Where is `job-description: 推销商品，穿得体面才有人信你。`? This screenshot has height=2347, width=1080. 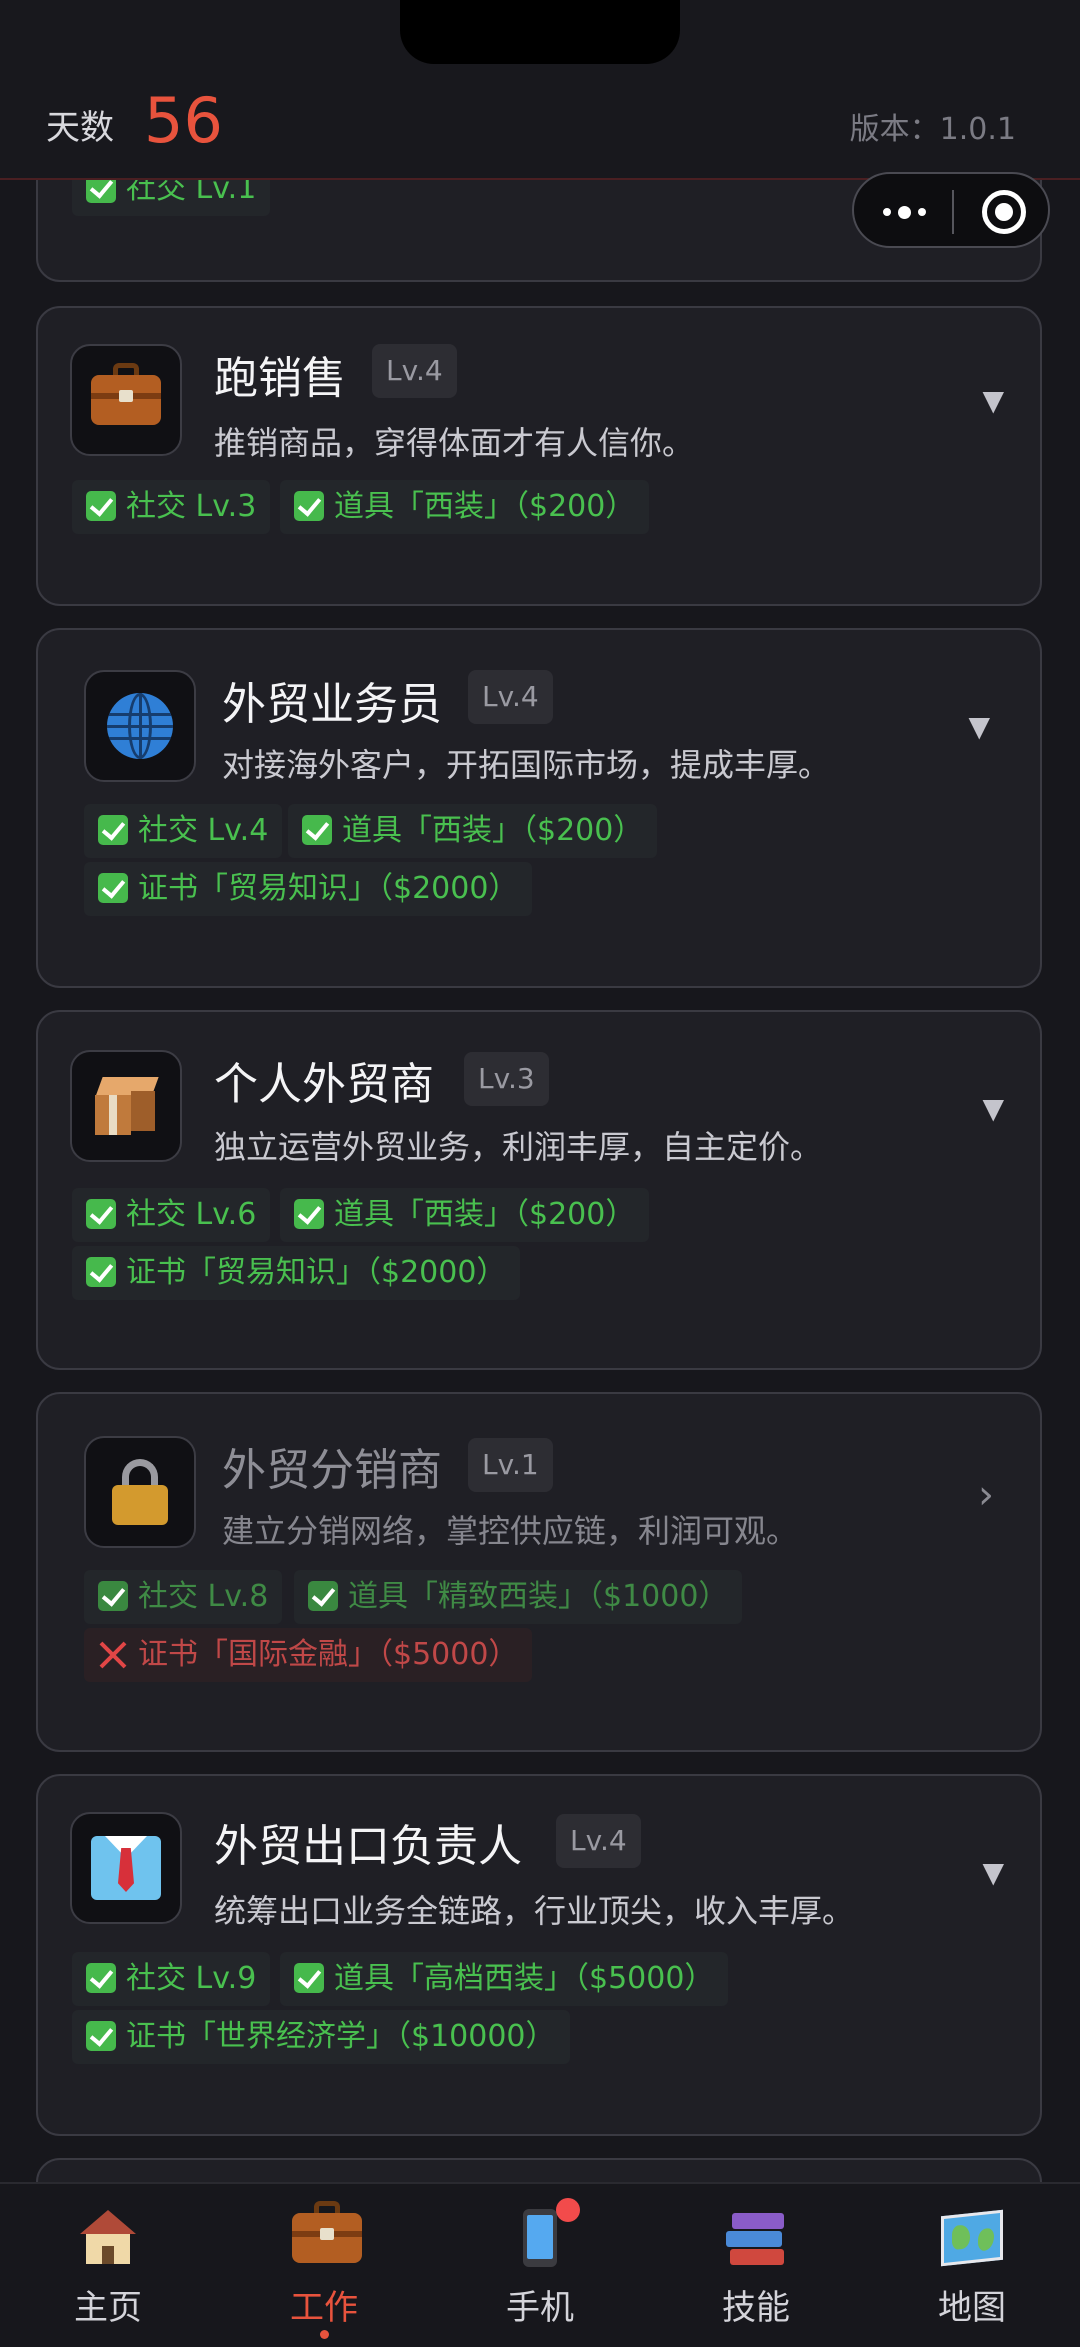 job-description: 推销商品，穿得体面才有人信你。 is located at coordinates (454, 443).